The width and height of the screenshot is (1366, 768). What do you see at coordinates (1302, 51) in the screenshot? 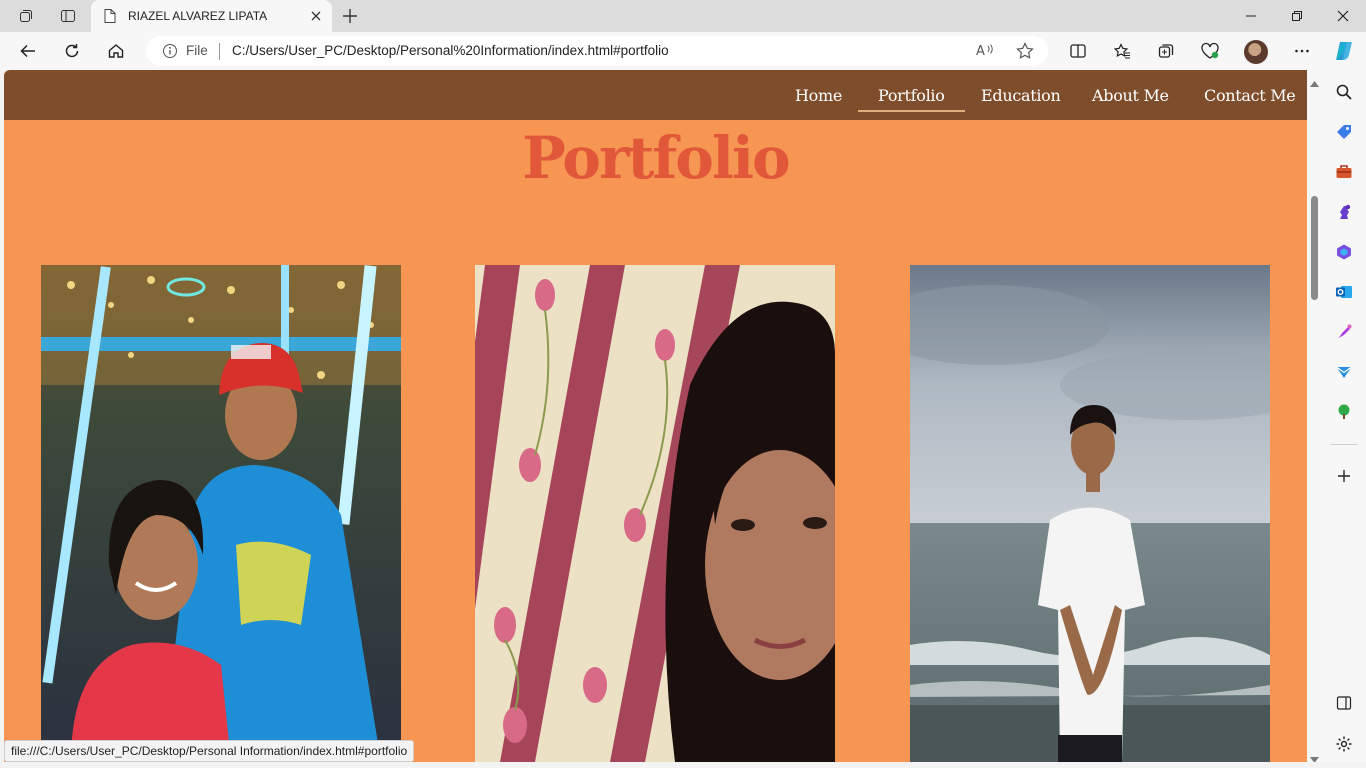
I see `more-options-icon` at bounding box center [1302, 51].